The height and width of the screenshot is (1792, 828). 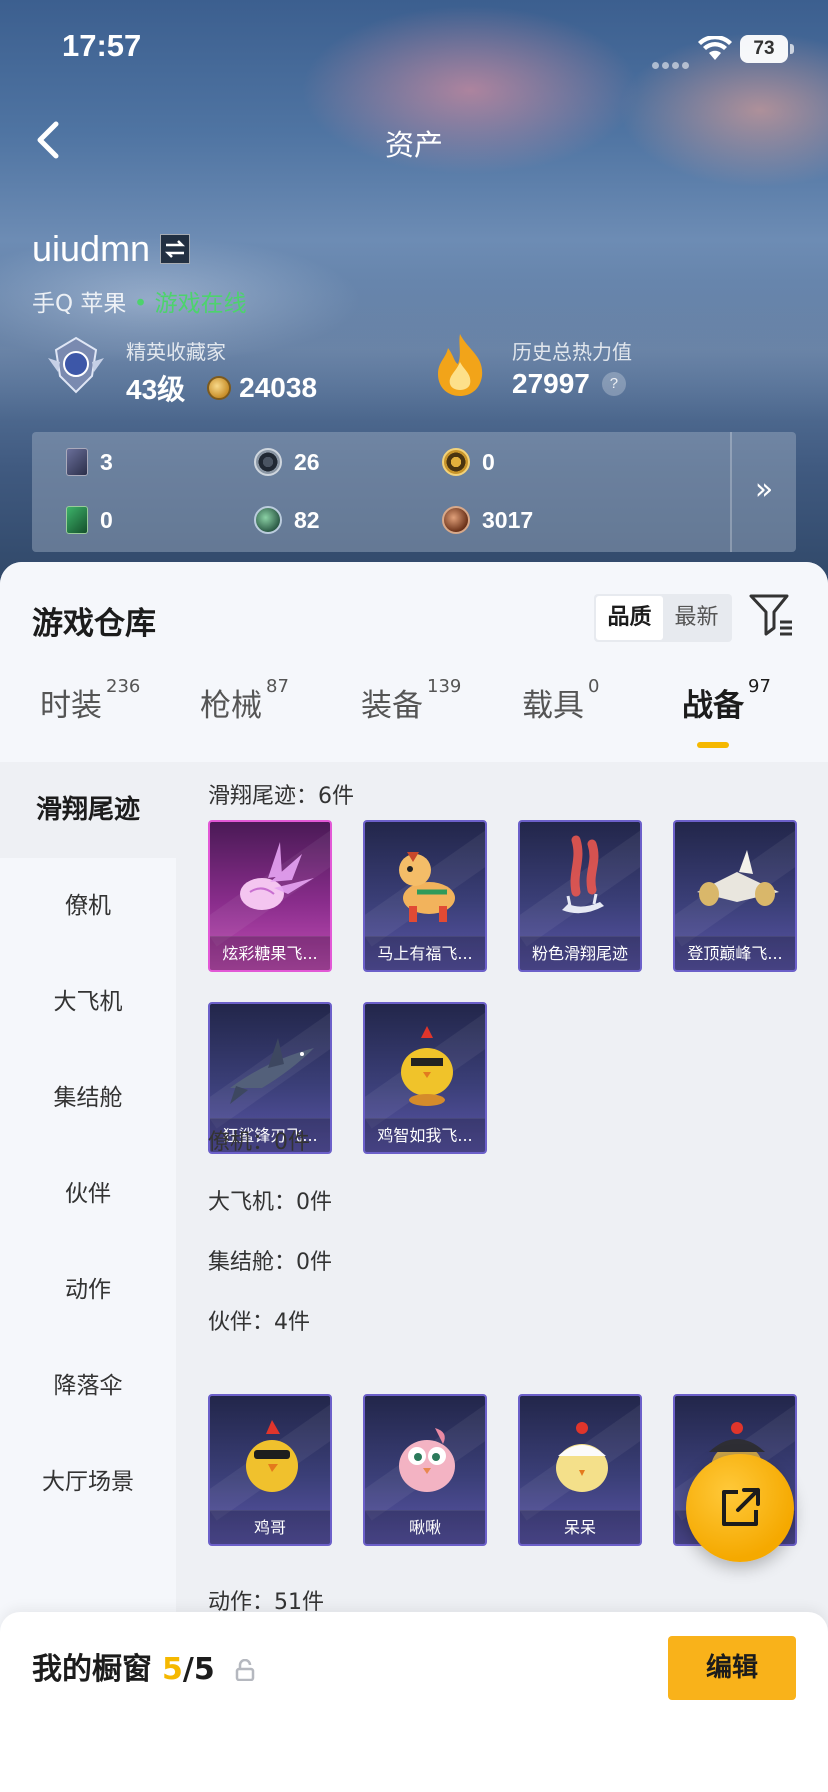 What do you see at coordinates (139, 301) in the screenshot?
I see `user-platform-status: 手Q 苹果 • 游戏在线` at bounding box center [139, 301].